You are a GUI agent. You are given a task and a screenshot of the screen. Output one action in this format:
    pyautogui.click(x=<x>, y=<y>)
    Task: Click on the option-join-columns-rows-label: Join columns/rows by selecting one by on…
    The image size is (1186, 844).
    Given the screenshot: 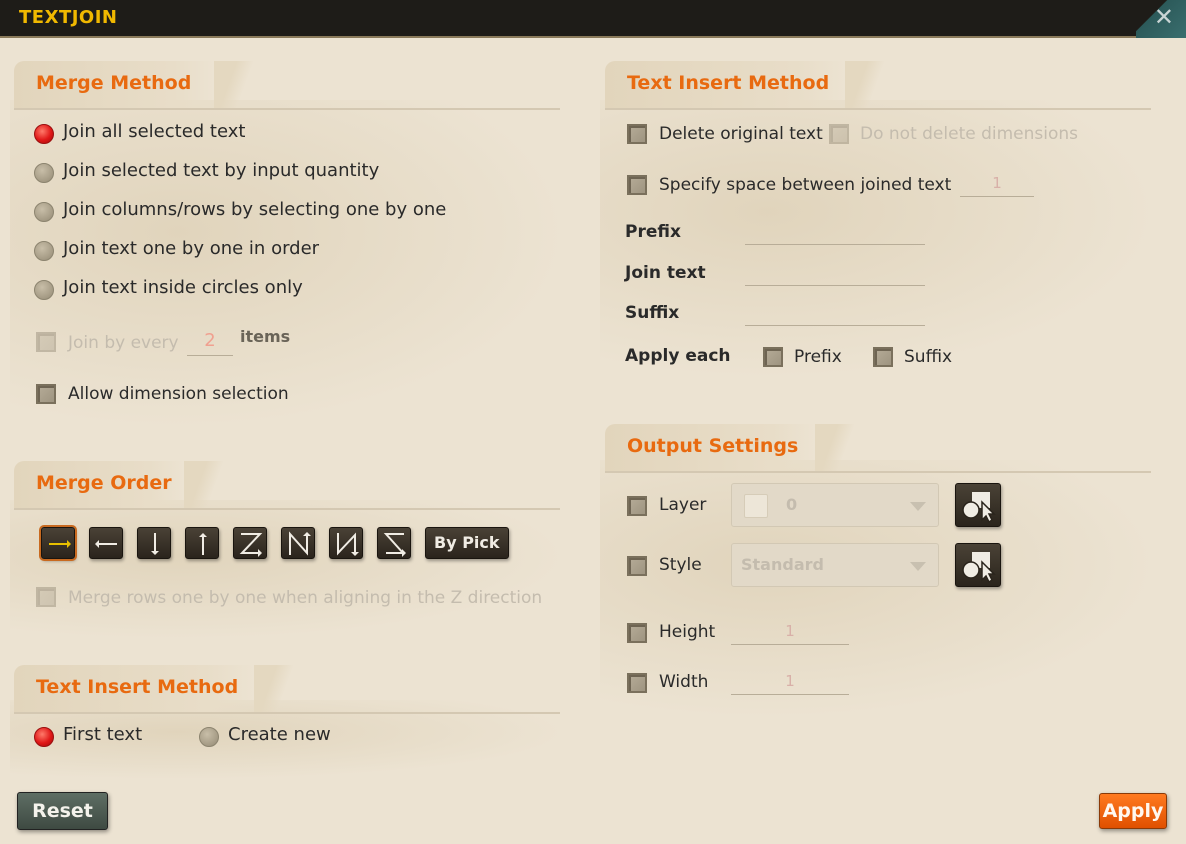 What is the action you would take?
    pyautogui.click(x=254, y=209)
    